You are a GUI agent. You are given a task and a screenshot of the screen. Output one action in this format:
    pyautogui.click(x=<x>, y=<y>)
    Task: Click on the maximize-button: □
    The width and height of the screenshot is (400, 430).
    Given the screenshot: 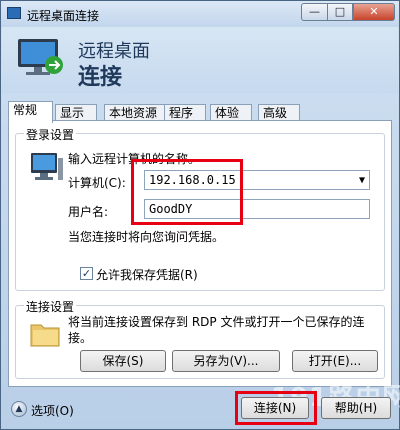 What is the action you would take?
    pyautogui.click(x=340, y=12)
    